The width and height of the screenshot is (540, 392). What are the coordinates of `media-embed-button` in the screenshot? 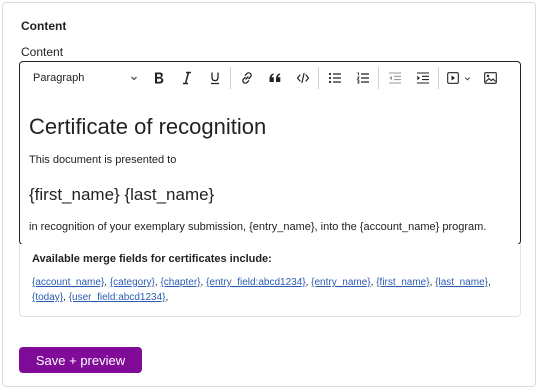 It's located at (459, 78).